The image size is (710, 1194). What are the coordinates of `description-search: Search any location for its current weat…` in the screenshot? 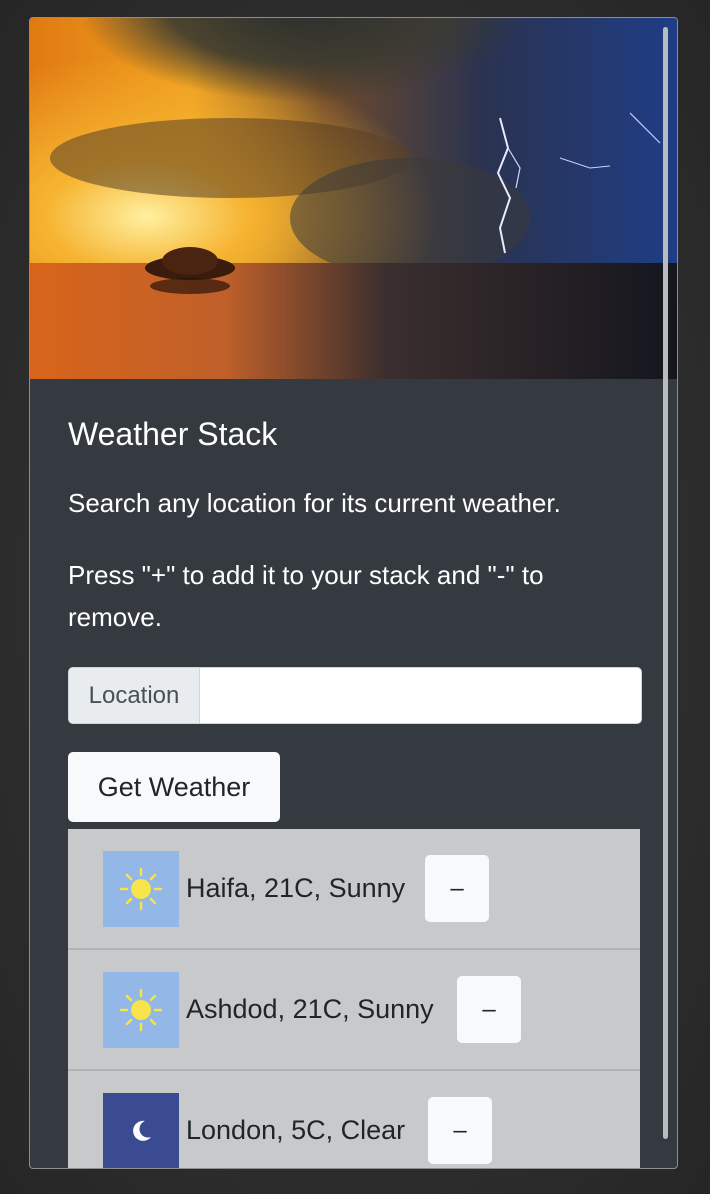 It's located at (314, 503).